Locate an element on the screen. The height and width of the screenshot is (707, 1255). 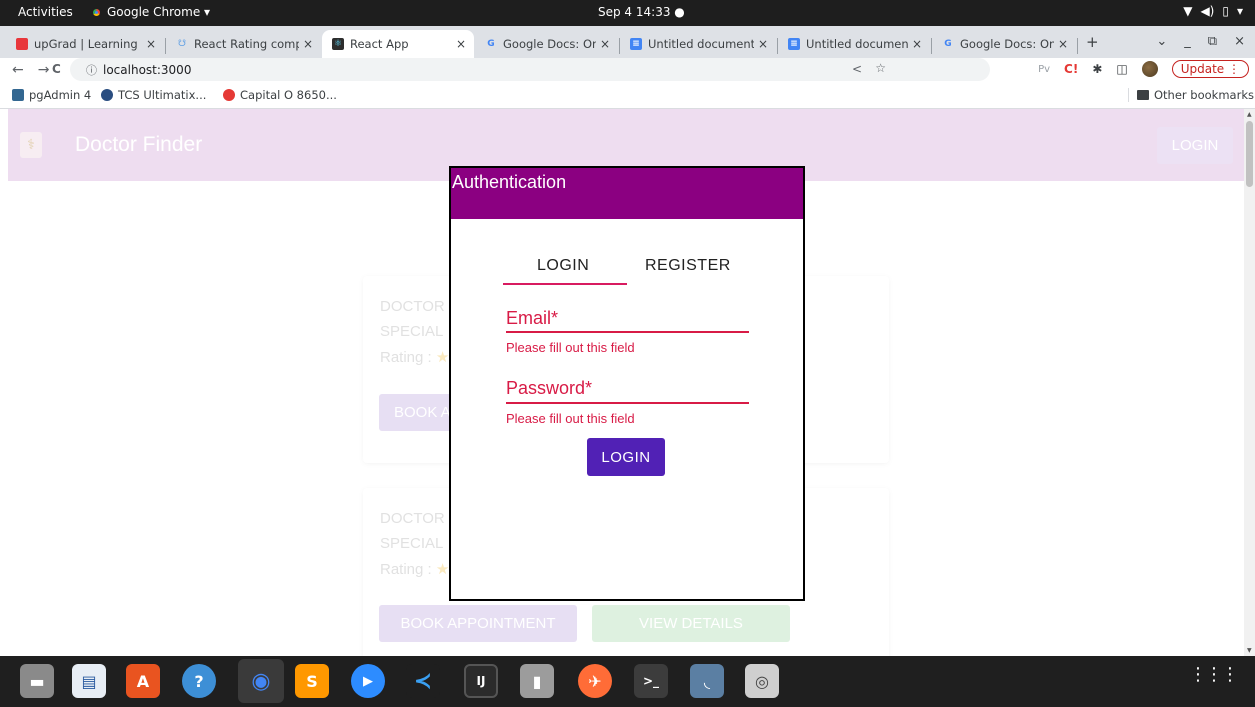
bookmark-label: pgAdmin 4 is located at coordinates (60, 95).